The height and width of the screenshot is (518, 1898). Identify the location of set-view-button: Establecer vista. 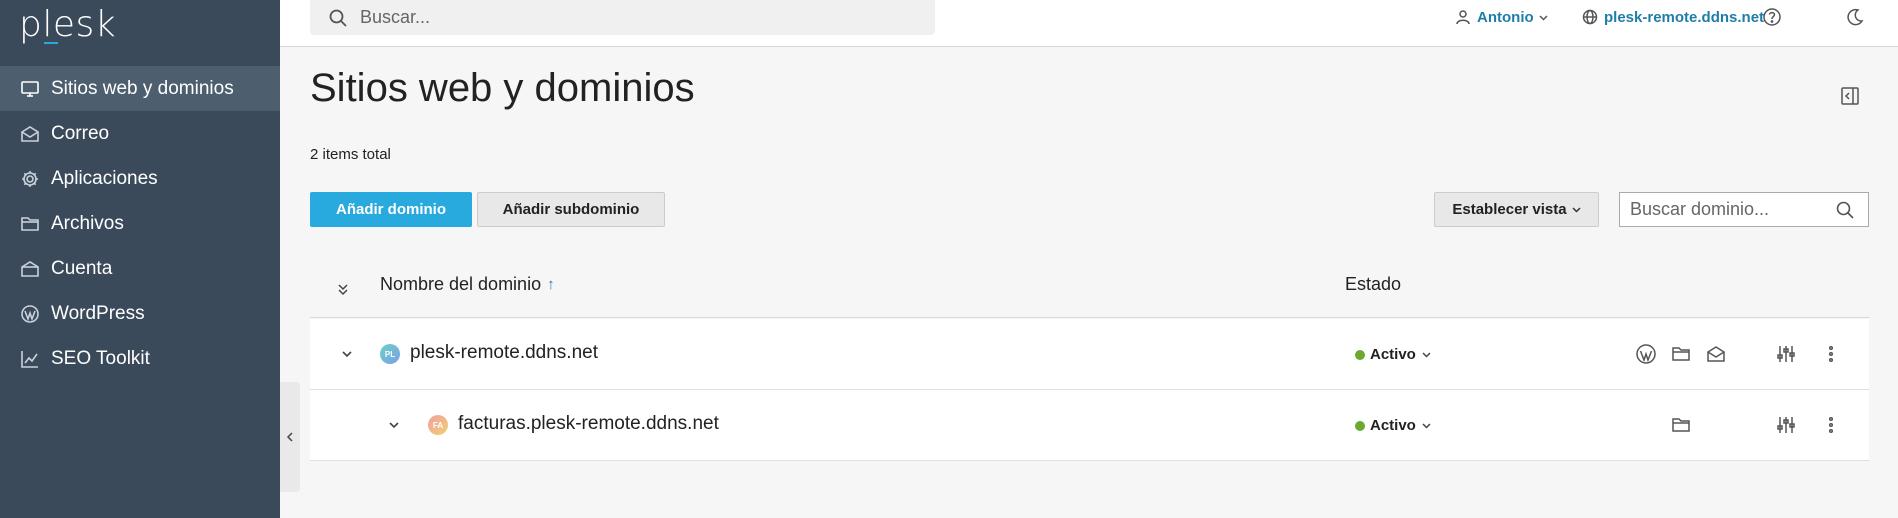
(1516, 209).